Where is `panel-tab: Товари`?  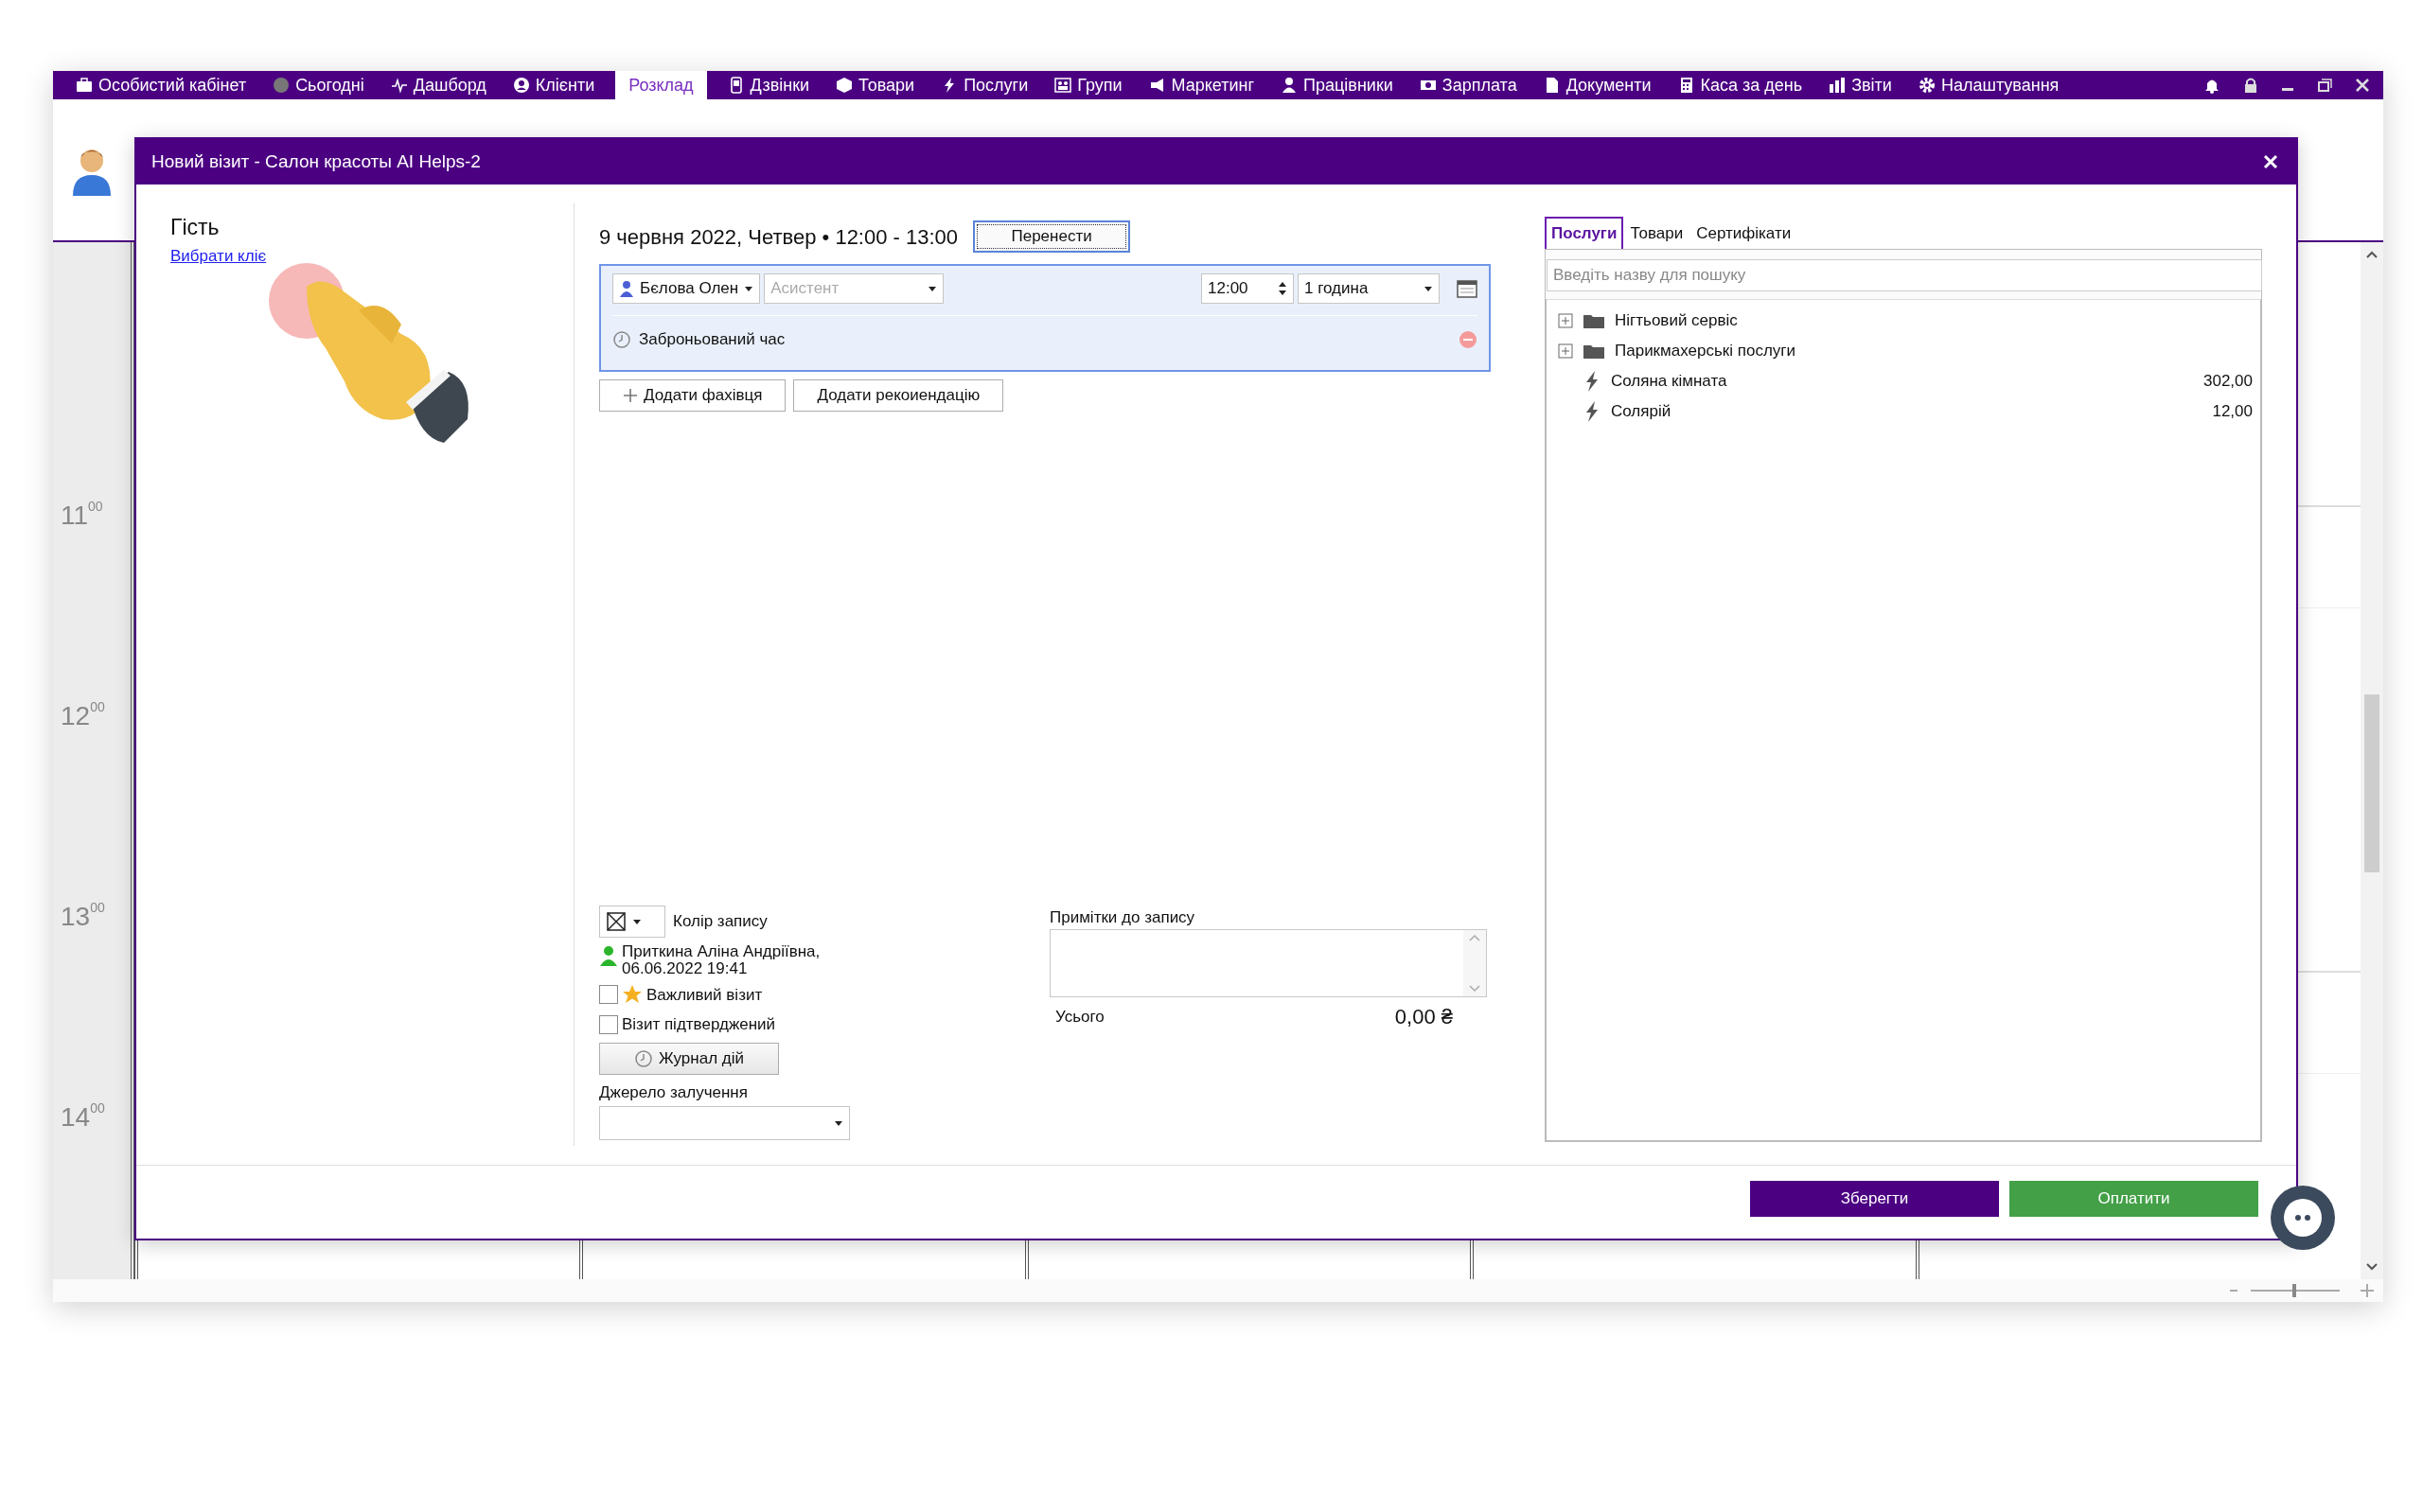 panel-tab: Товари is located at coordinates (1656, 233).